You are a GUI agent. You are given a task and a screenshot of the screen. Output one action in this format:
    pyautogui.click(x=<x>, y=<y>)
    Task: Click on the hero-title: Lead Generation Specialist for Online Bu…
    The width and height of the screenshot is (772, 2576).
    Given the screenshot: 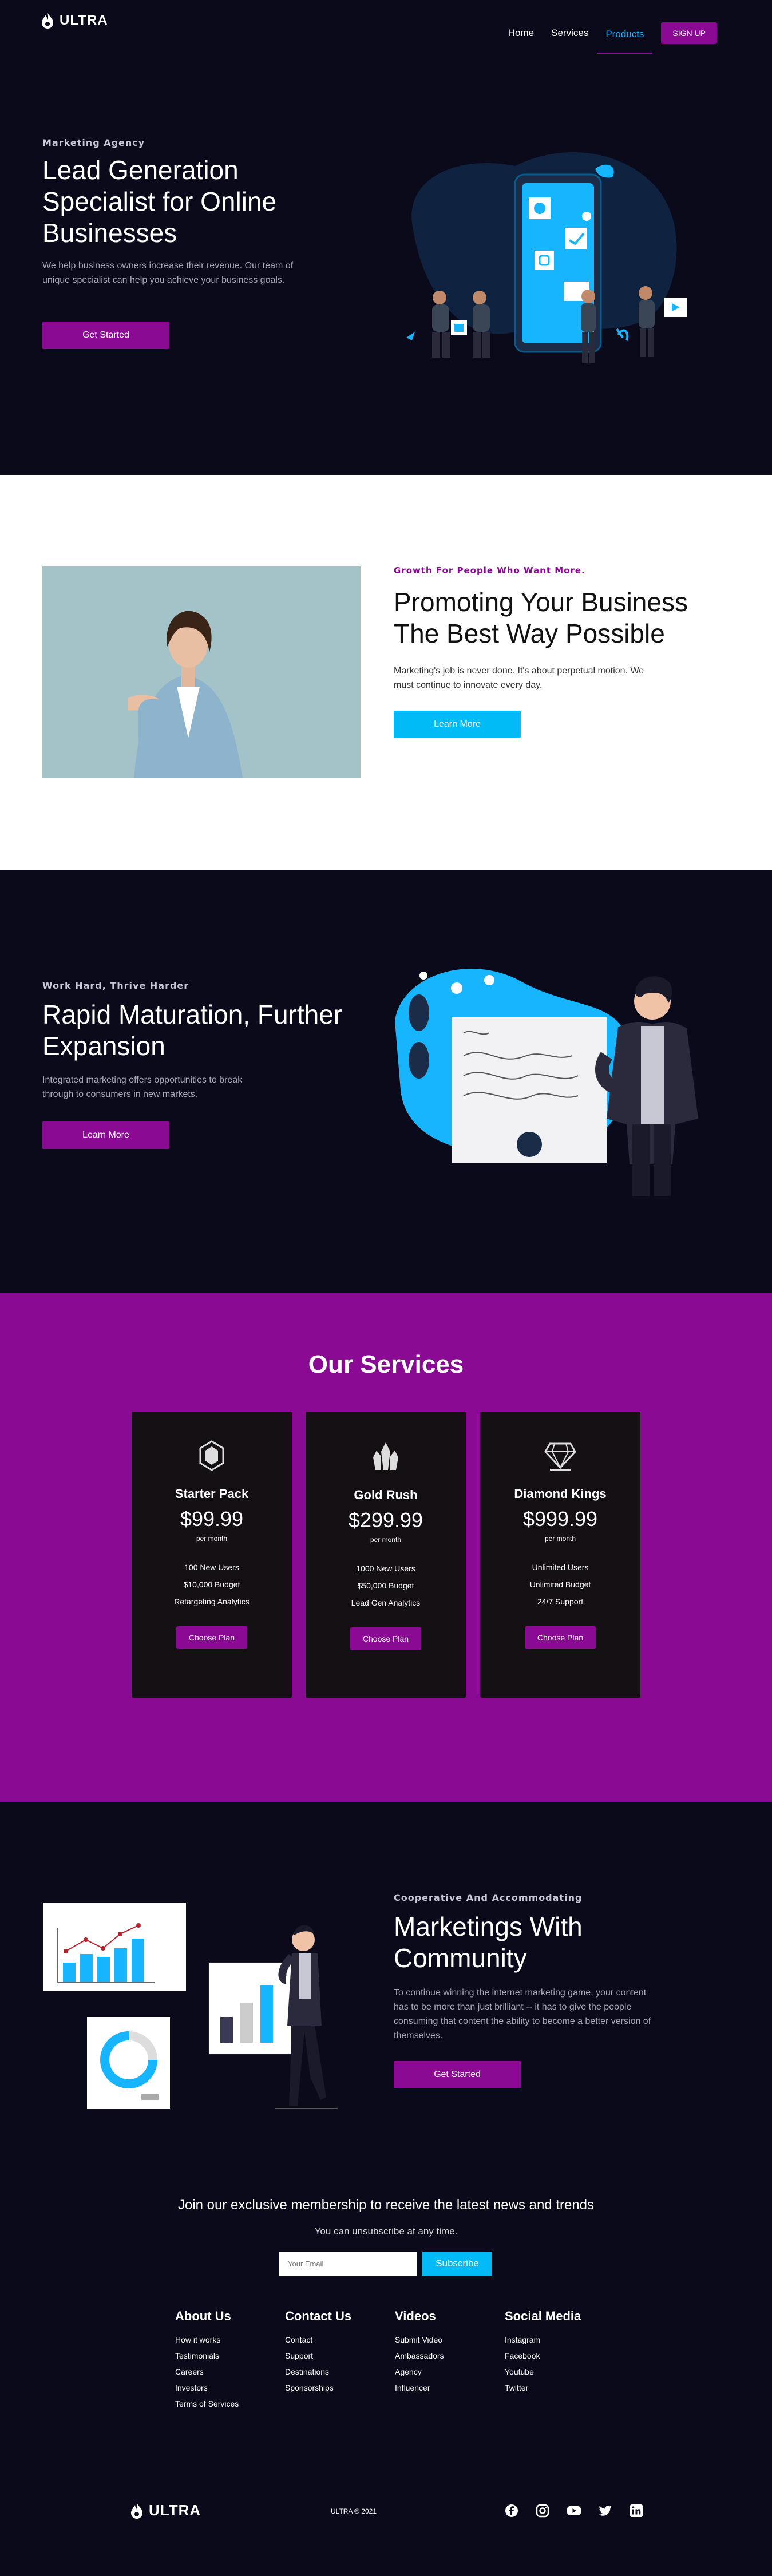 What is the action you would take?
    pyautogui.click(x=159, y=202)
    